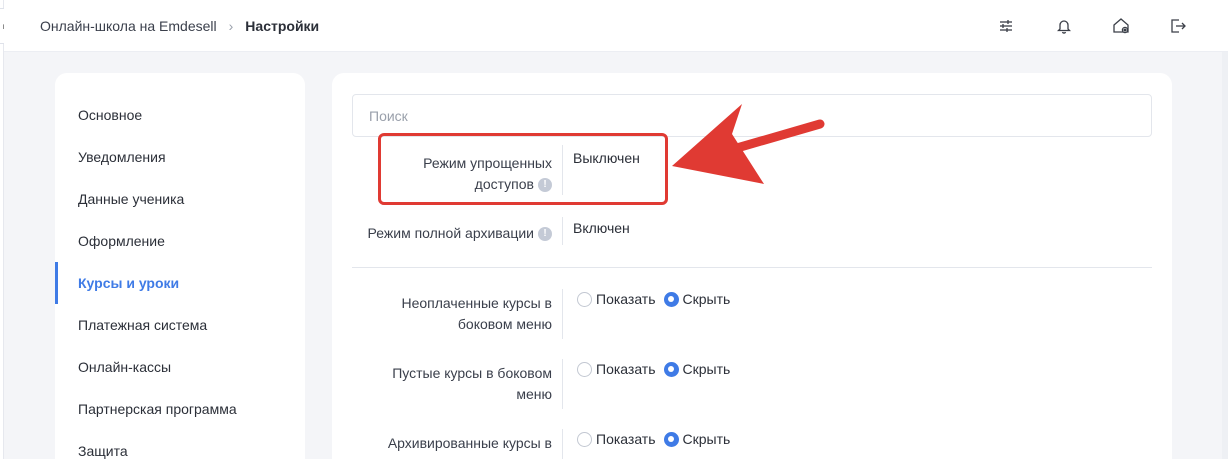 This screenshot has height=459, width=1228. What do you see at coordinates (122, 157) in the screenshot?
I see `sidebar-item-label: Уведомления` at bounding box center [122, 157].